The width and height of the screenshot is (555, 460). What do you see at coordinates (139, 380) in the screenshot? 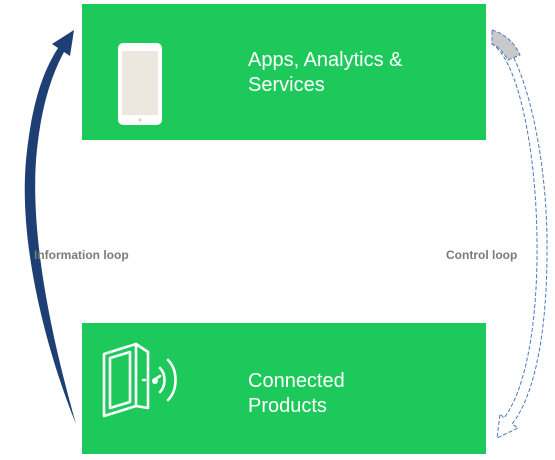
I see `smart-door-icon` at bounding box center [139, 380].